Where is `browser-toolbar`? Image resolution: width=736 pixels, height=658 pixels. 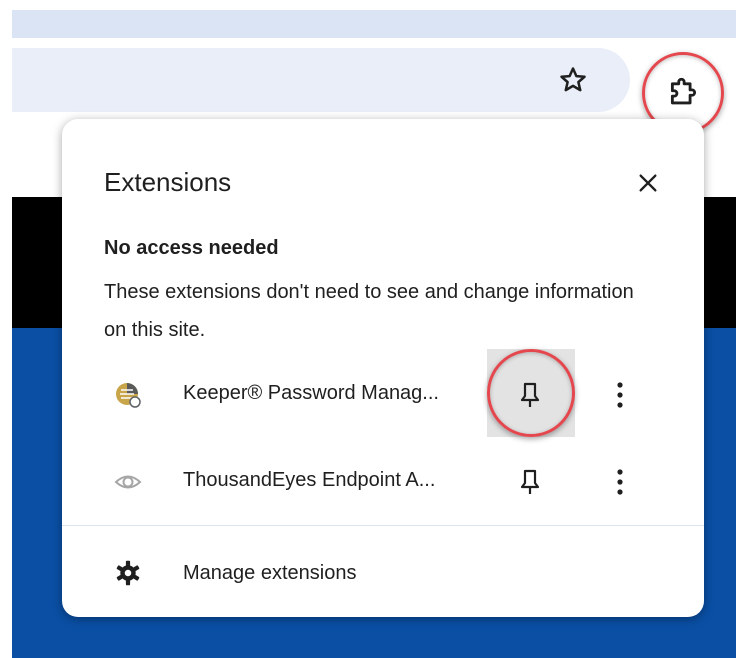 browser-toolbar is located at coordinates (374, 86).